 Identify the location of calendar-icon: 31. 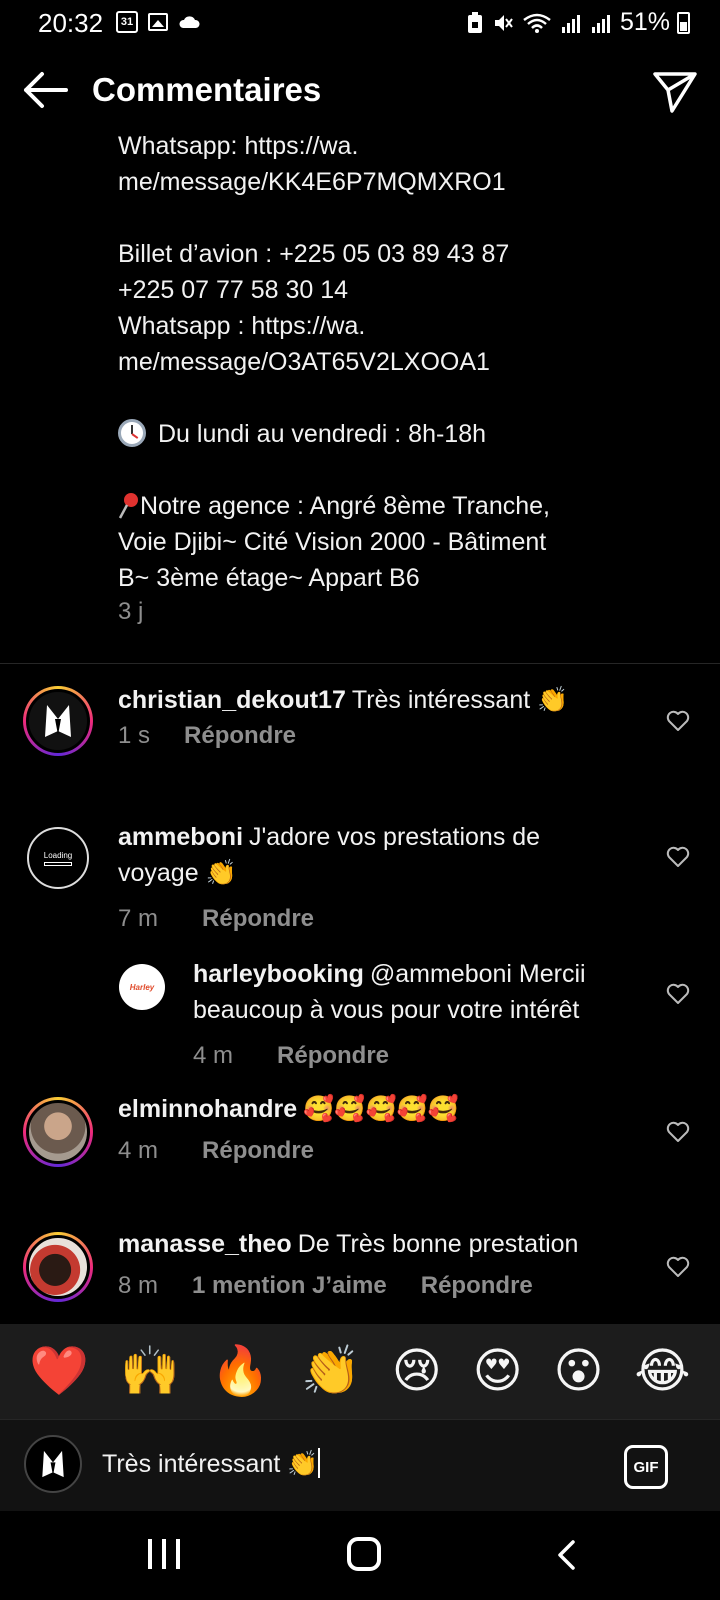
(127, 22).